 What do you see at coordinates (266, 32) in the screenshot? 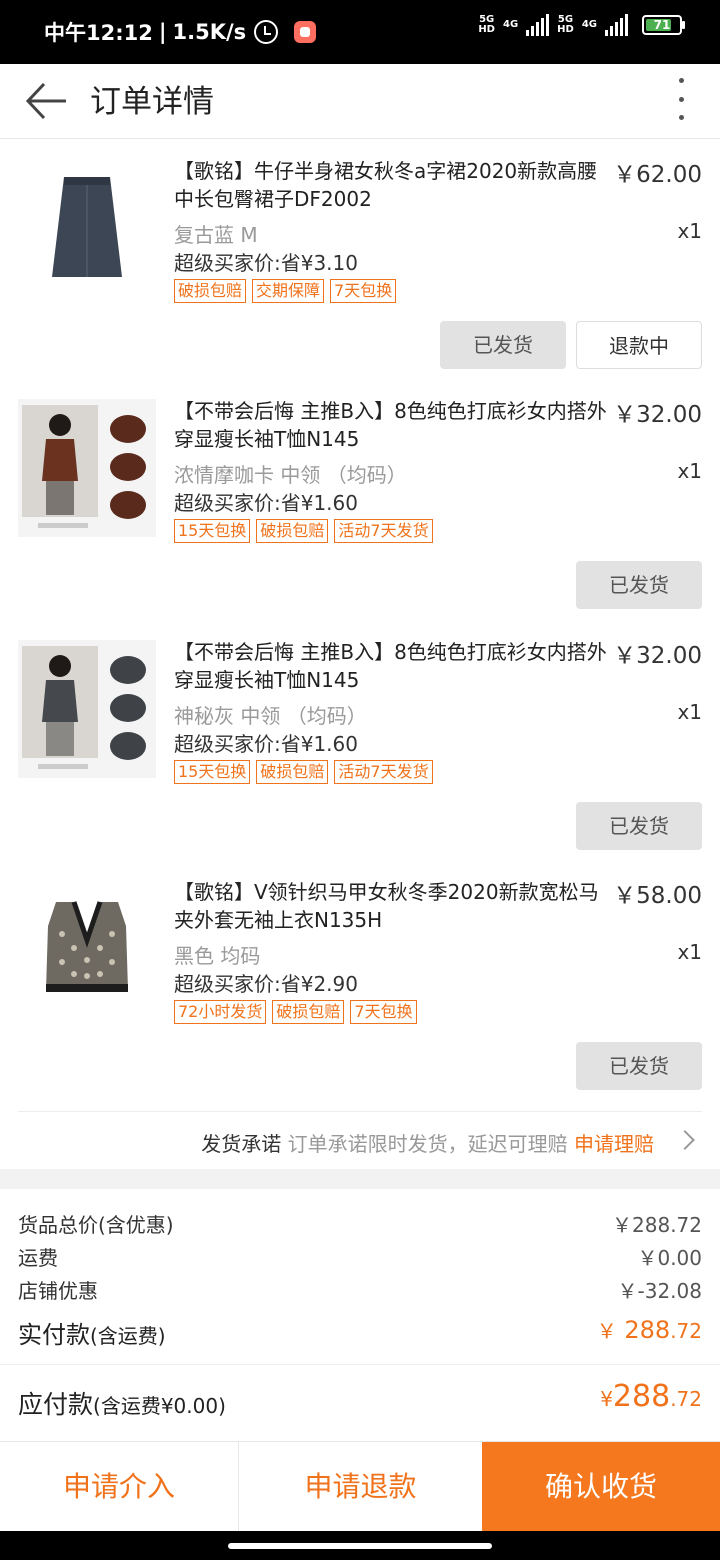
I see `alarm-icon` at bounding box center [266, 32].